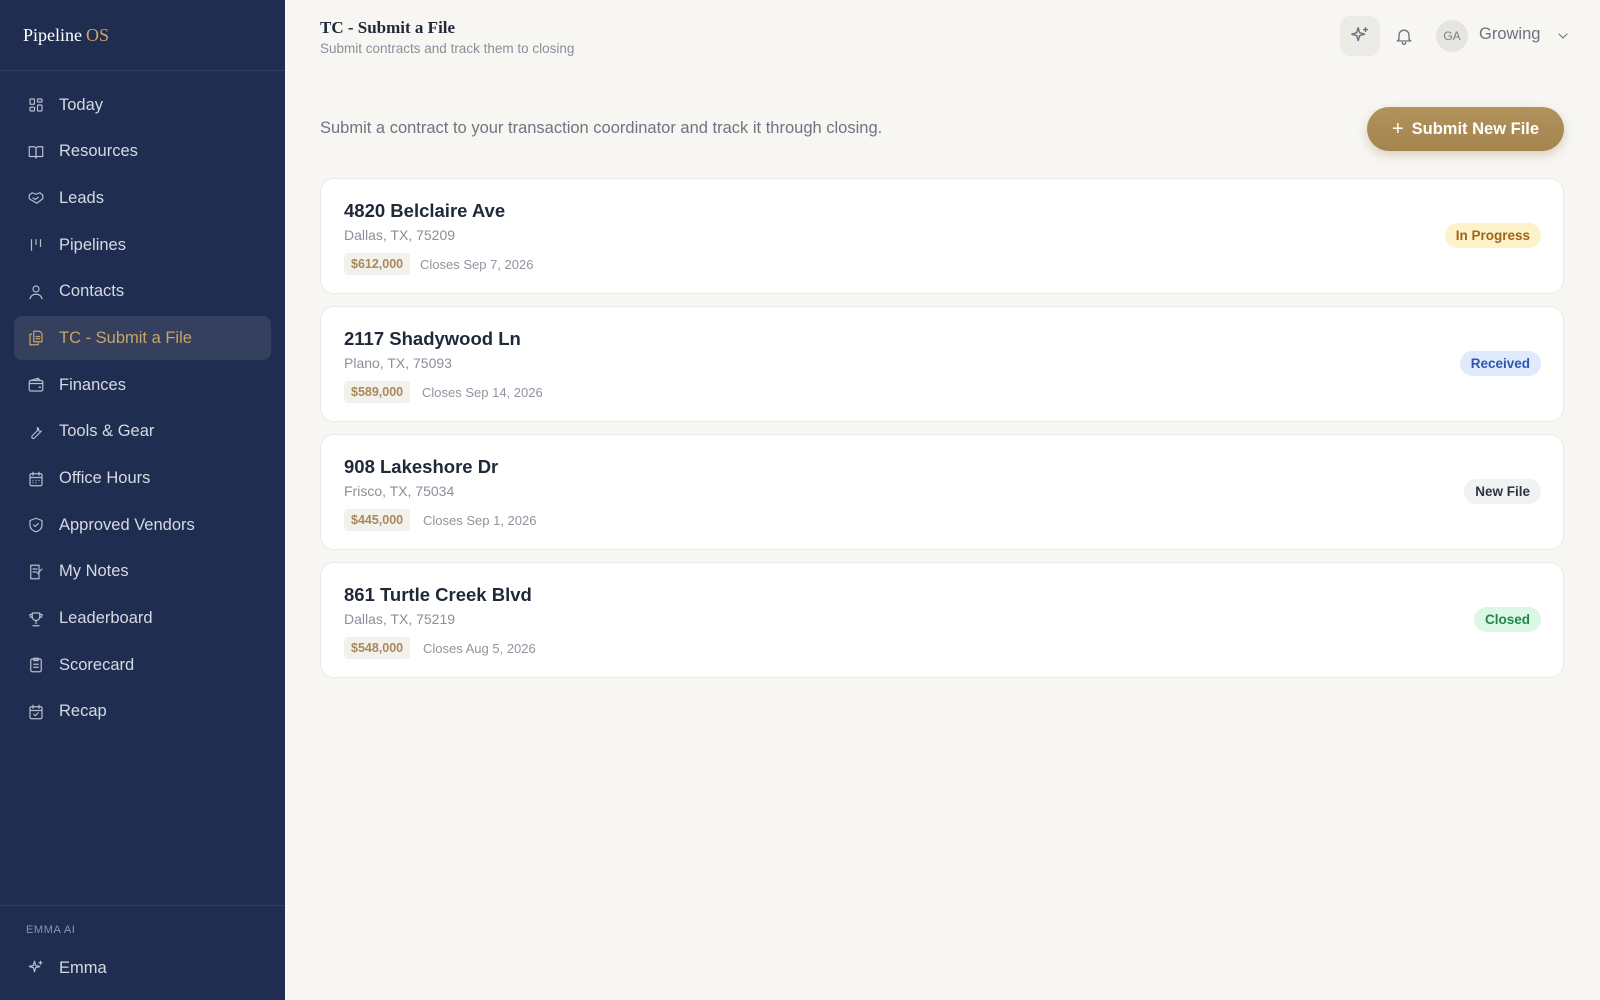  Describe the element at coordinates (1500, 363) in the screenshot. I see `status-badge: Received` at that location.